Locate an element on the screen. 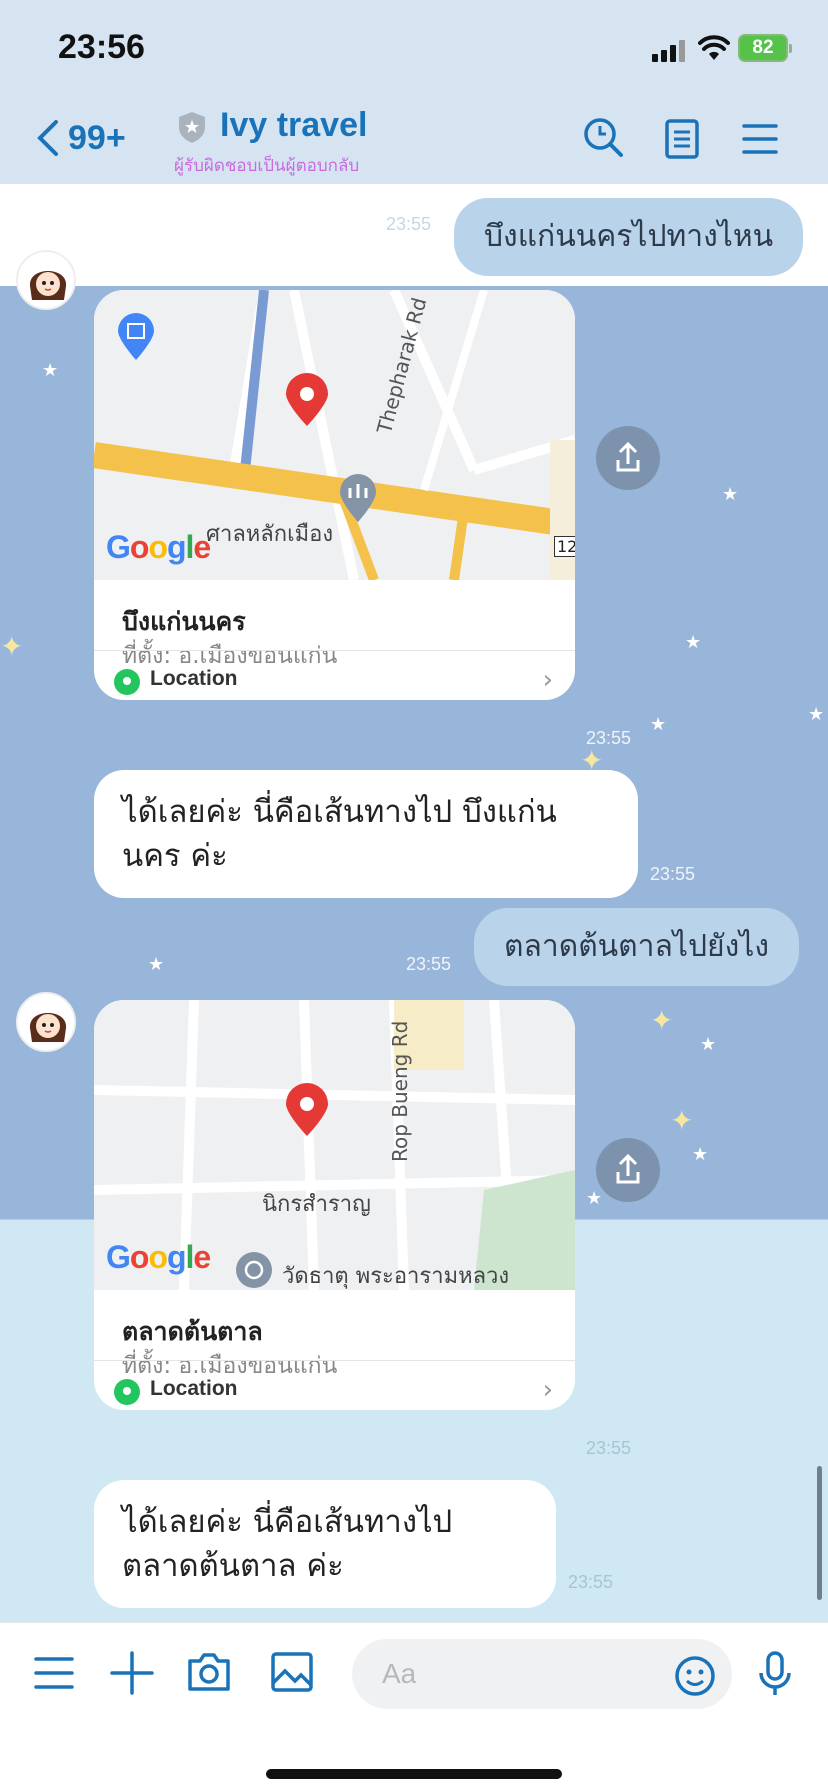 Image resolution: width=828 pixels, height=1792 pixels. back-button: 99+ is located at coordinates (81, 138).